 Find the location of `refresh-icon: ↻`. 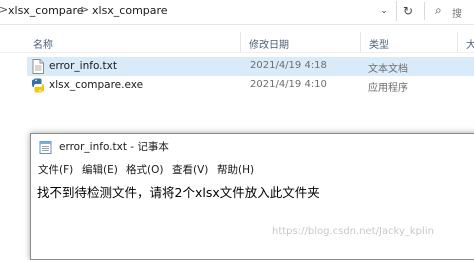

refresh-icon: ↻ is located at coordinates (407, 11).